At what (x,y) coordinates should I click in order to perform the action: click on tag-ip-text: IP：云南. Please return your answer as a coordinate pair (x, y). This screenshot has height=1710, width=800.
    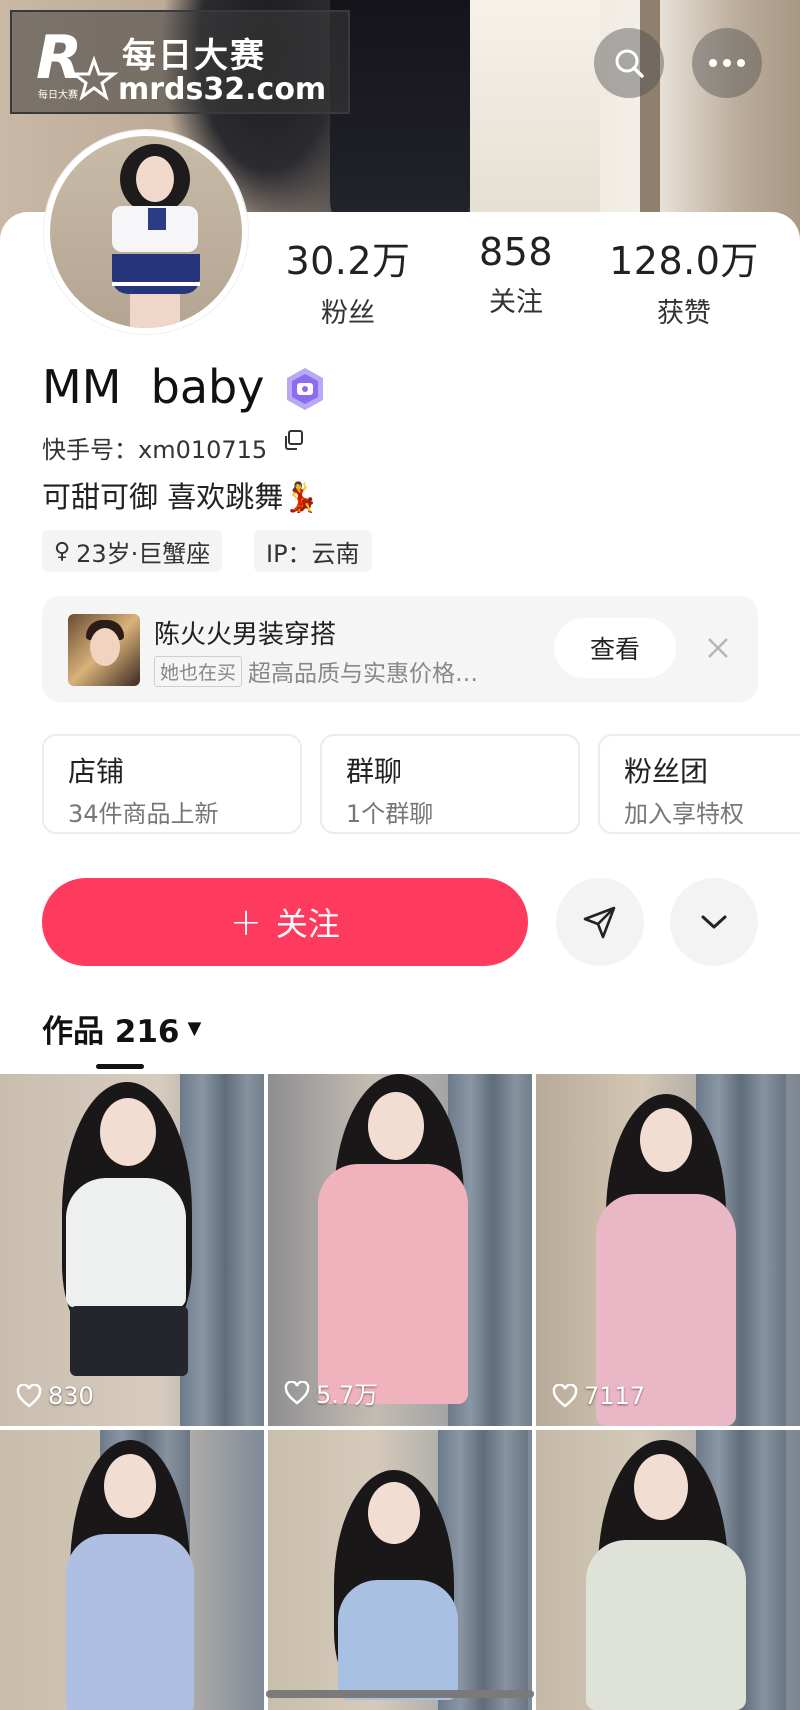
    Looking at the image, I should click on (313, 553).